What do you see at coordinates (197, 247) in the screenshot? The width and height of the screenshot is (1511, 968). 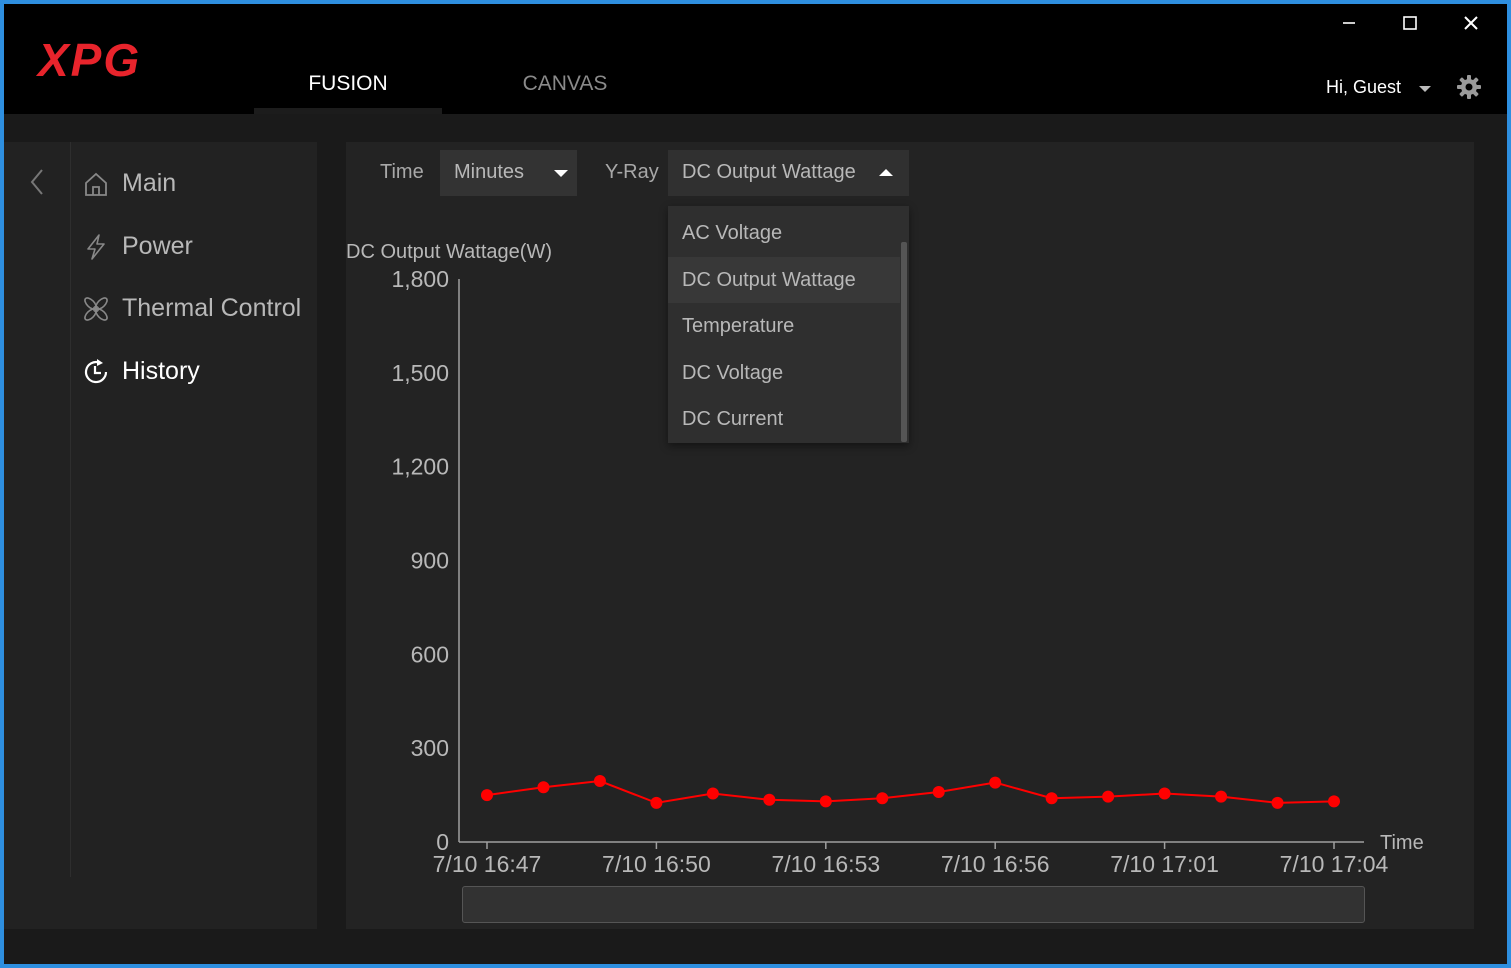 I see `sidebar-item-power: Power` at bounding box center [197, 247].